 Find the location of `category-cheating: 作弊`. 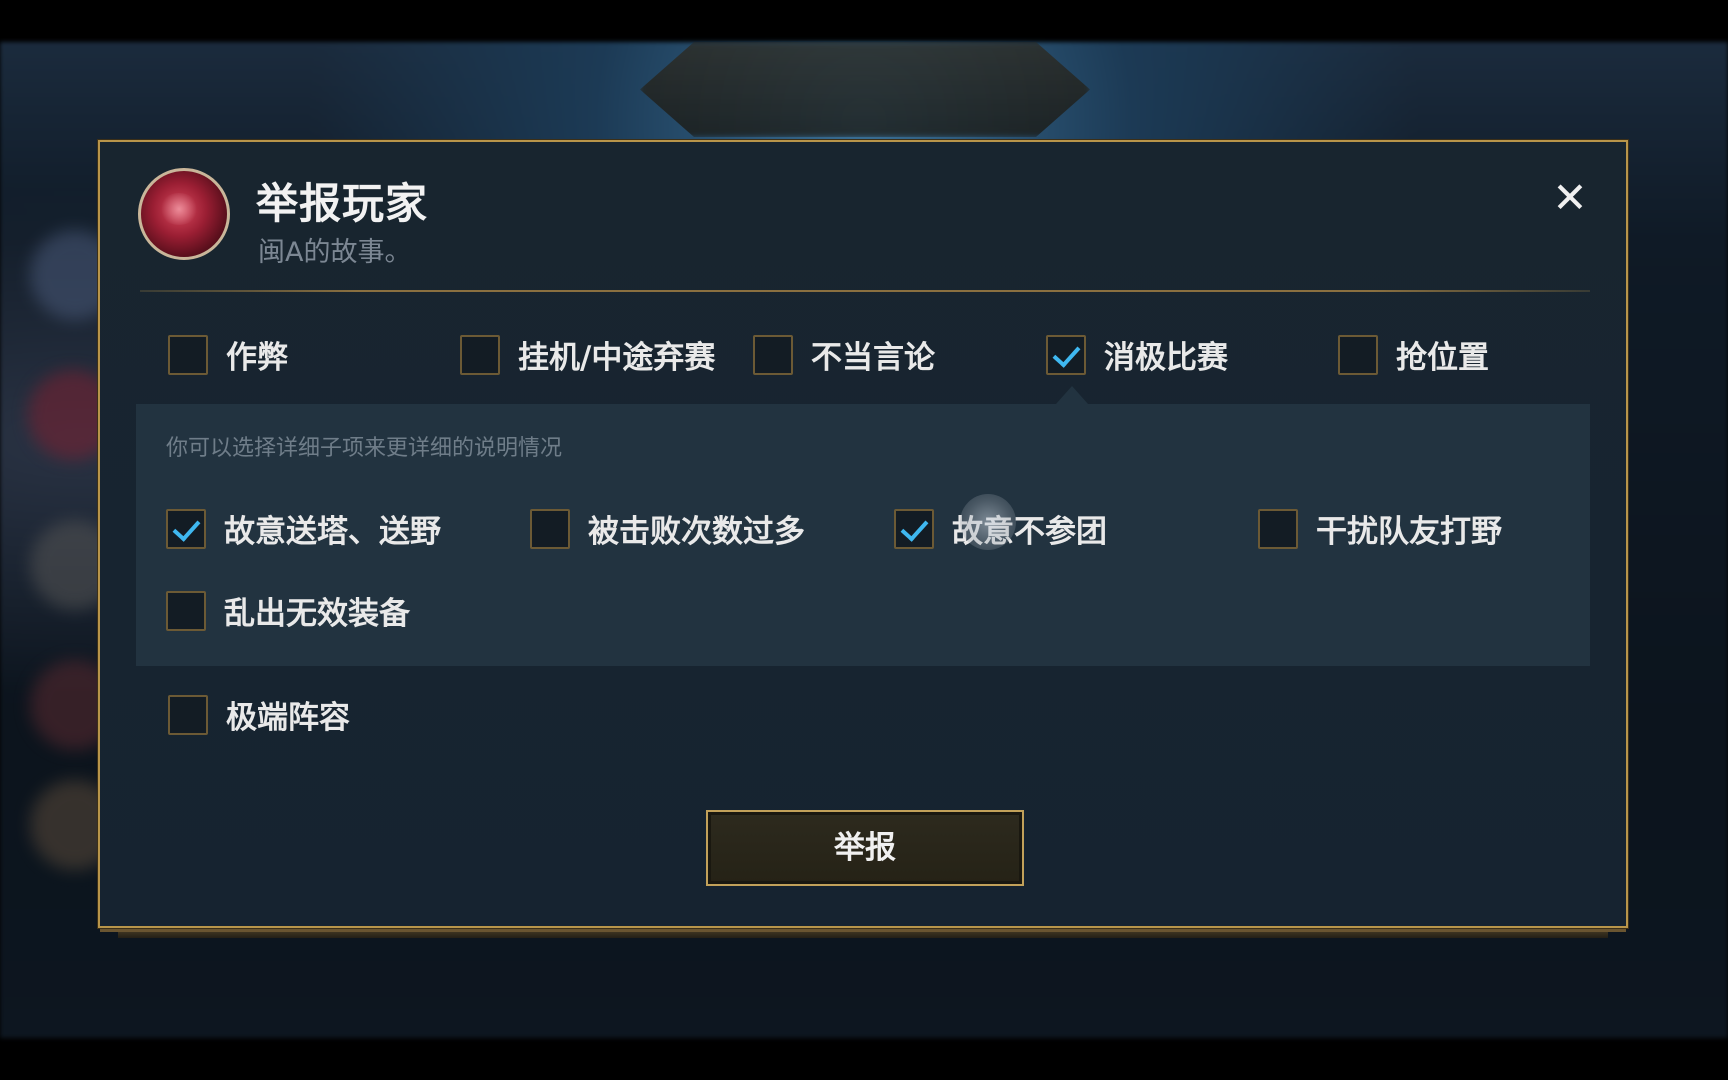

category-cheating: 作弊 is located at coordinates (228, 354).